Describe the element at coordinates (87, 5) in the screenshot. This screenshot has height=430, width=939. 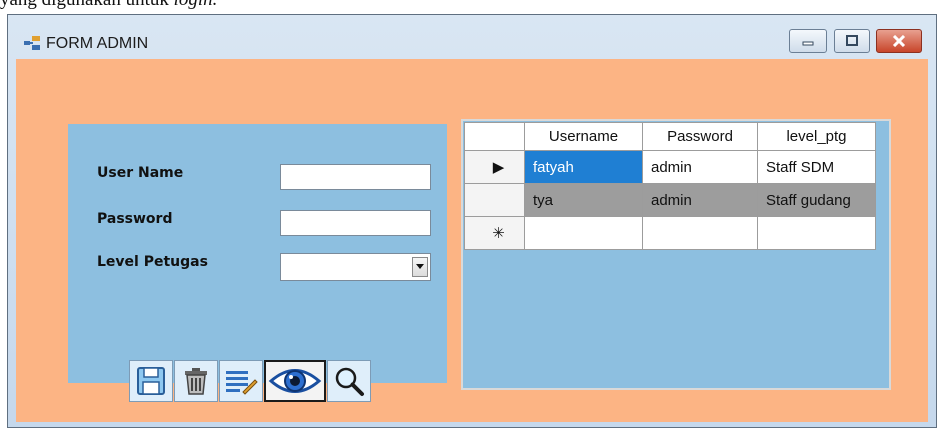
I see `caption-text: yang digunakan untuk` at that location.